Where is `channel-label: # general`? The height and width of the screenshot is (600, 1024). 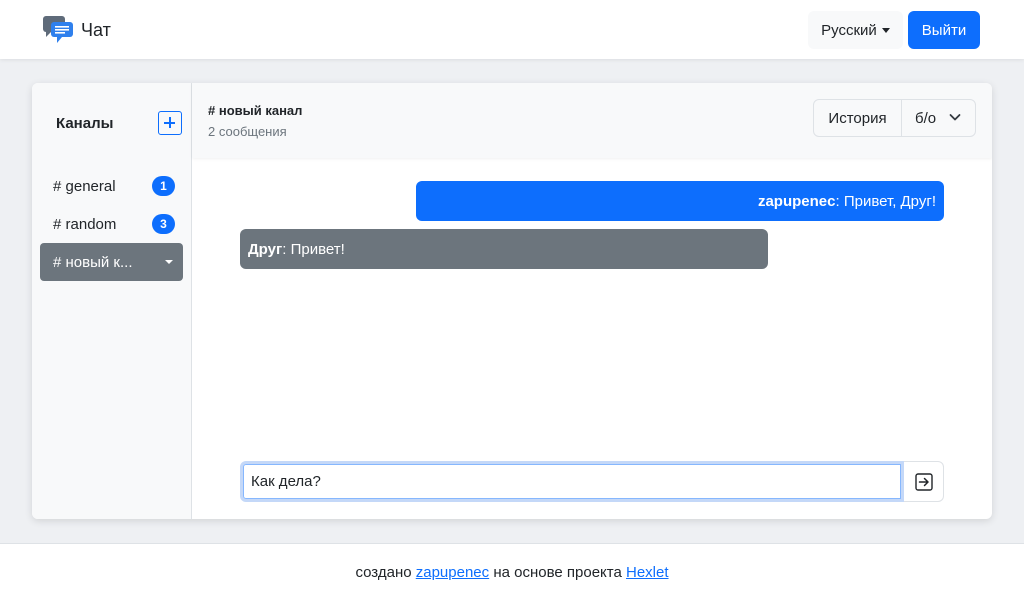
channel-label: # general is located at coordinates (84, 186).